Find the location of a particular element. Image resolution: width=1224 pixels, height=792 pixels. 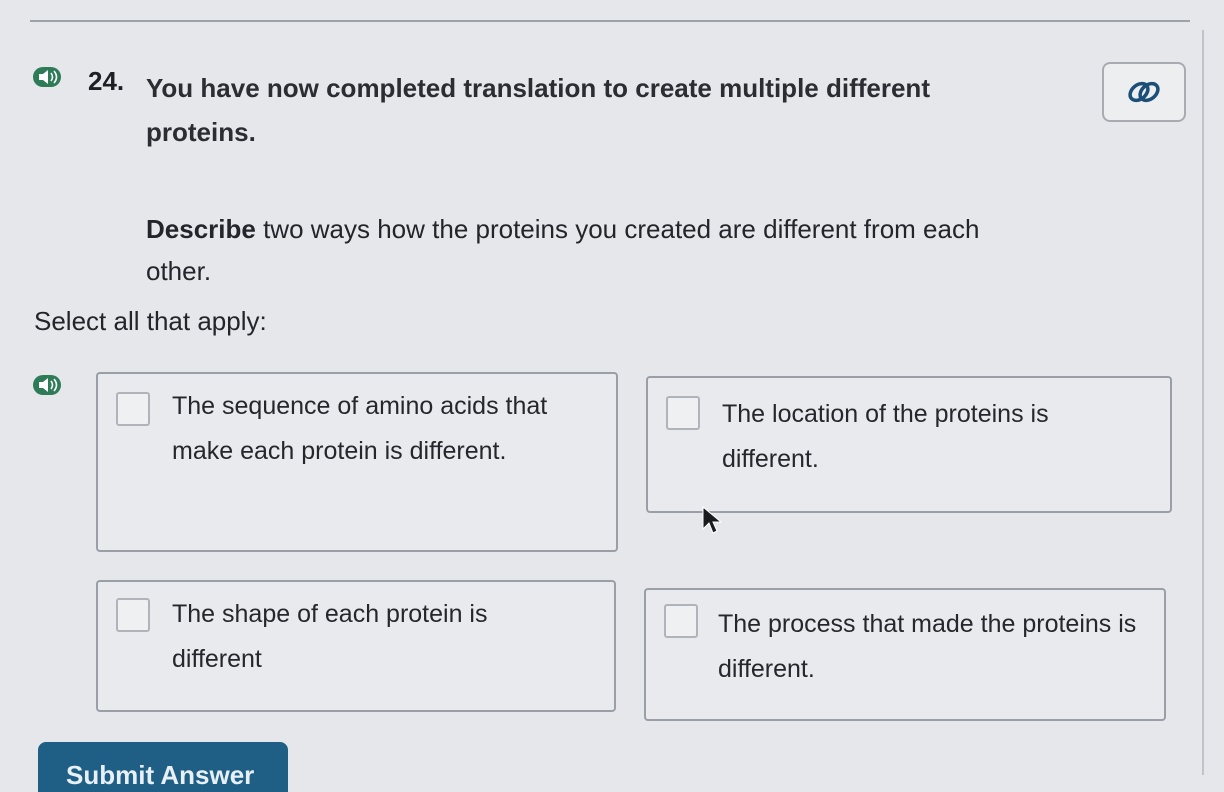

link-button is located at coordinates (1144, 92).